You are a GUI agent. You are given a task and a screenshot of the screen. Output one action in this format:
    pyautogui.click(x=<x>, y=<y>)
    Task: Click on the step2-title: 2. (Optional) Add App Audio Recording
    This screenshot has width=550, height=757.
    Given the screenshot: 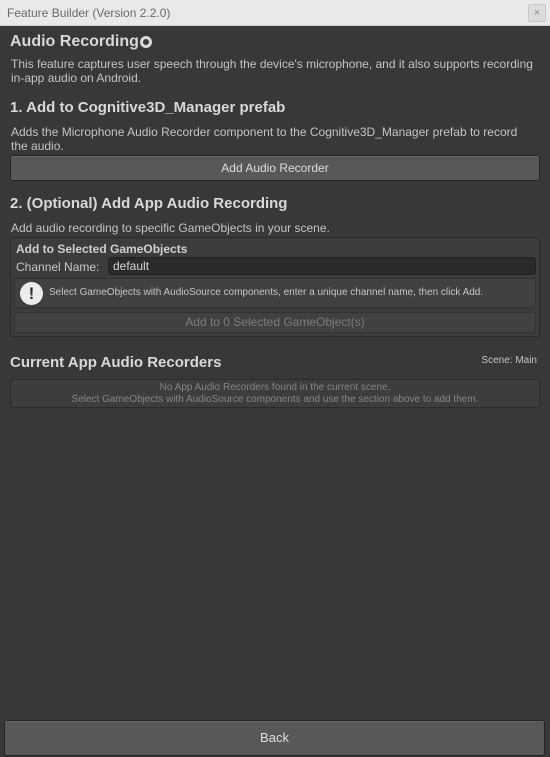 What is the action you would take?
    pyautogui.click(x=149, y=203)
    